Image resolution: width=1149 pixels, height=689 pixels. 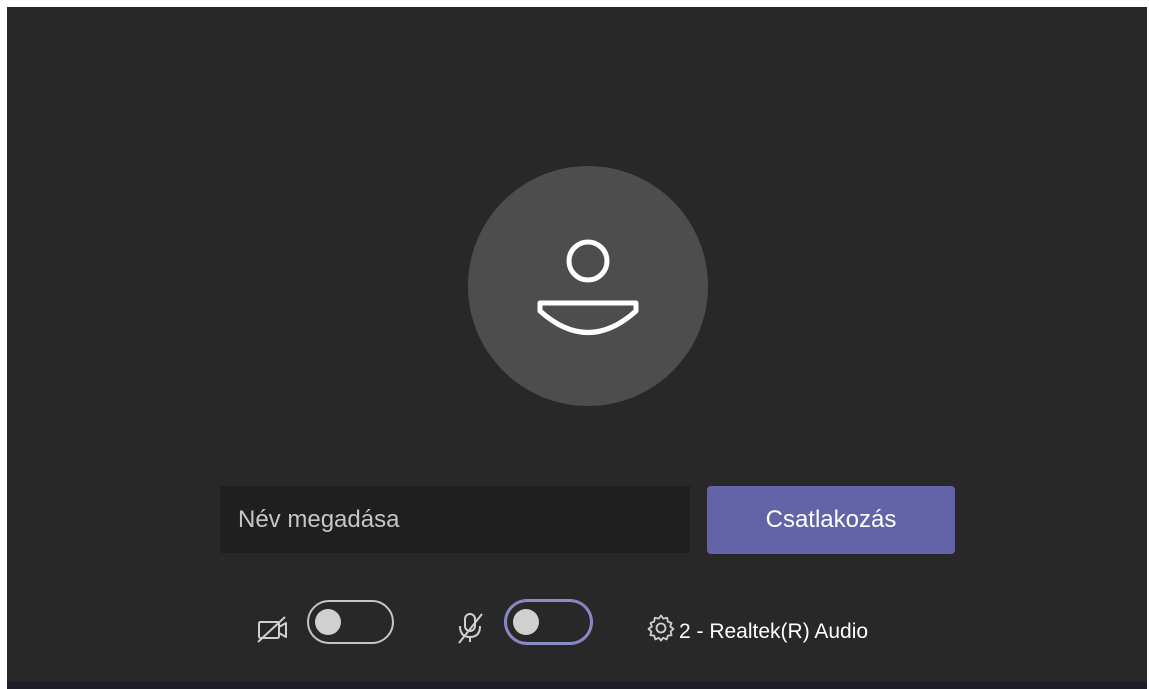 I want to click on audio-device-label: 2 - Realtek(R) Audio, so click(x=773, y=632).